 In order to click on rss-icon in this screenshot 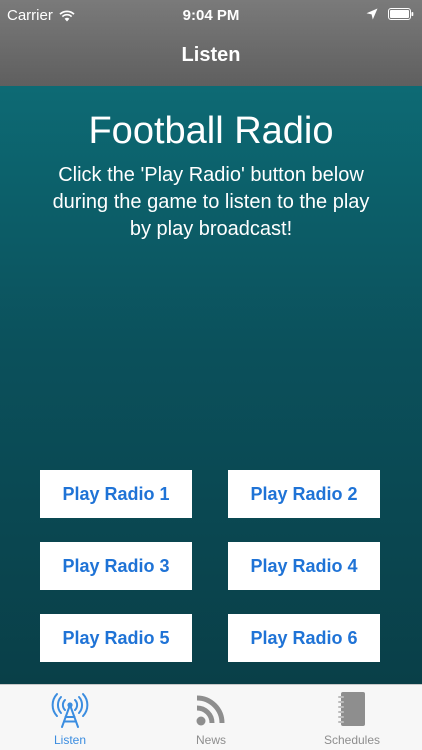, I will do `click(210, 710)`.